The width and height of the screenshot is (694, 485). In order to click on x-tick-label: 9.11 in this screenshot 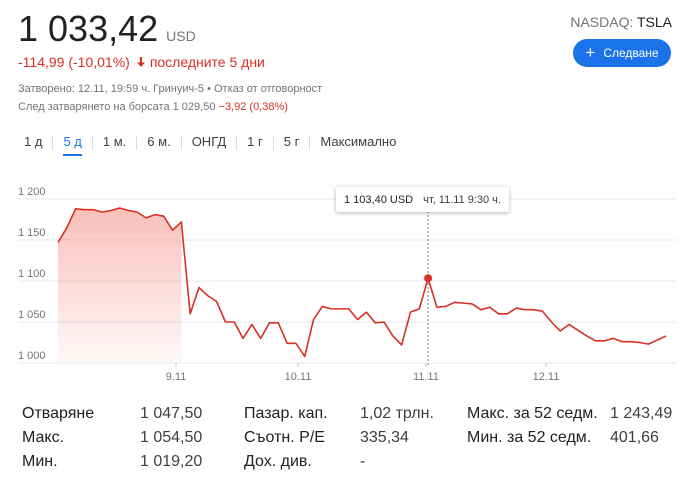, I will do `click(176, 377)`.